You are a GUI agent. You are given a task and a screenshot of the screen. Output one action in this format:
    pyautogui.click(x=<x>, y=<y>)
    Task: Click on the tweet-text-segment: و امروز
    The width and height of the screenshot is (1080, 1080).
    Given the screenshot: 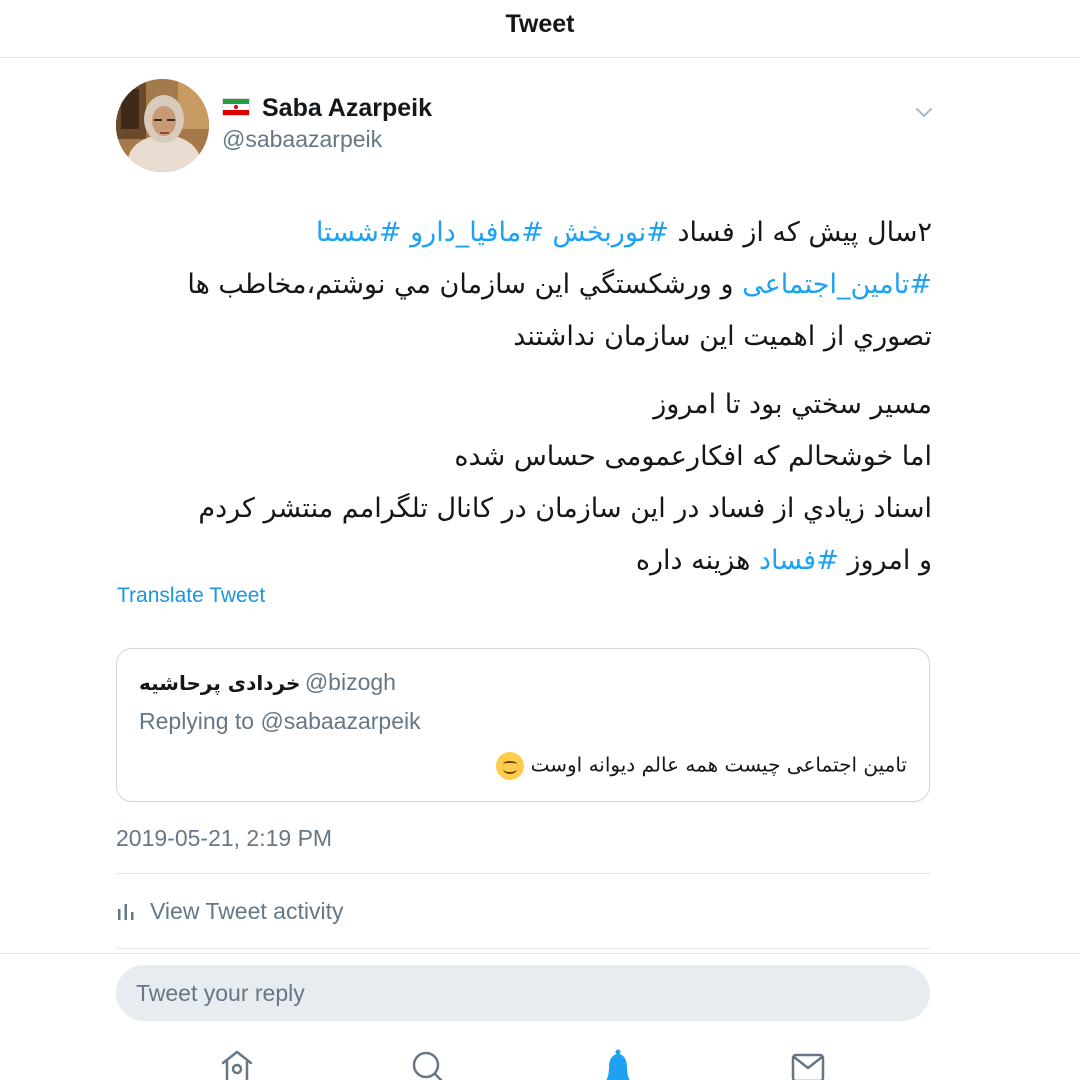 What is the action you would take?
    pyautogui.click(x=885, y=560)
    